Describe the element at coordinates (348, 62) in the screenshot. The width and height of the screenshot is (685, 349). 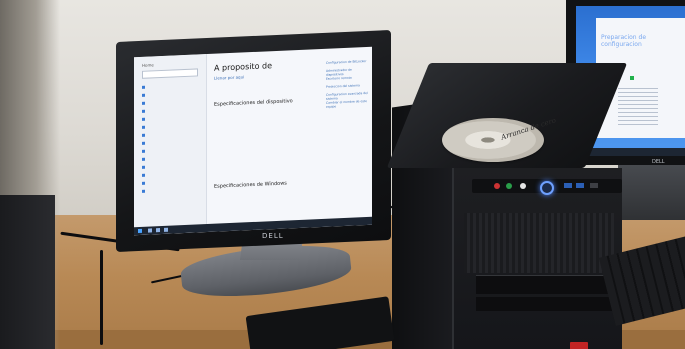
I see `related-link: Configuracion de BitLocker` at that location.